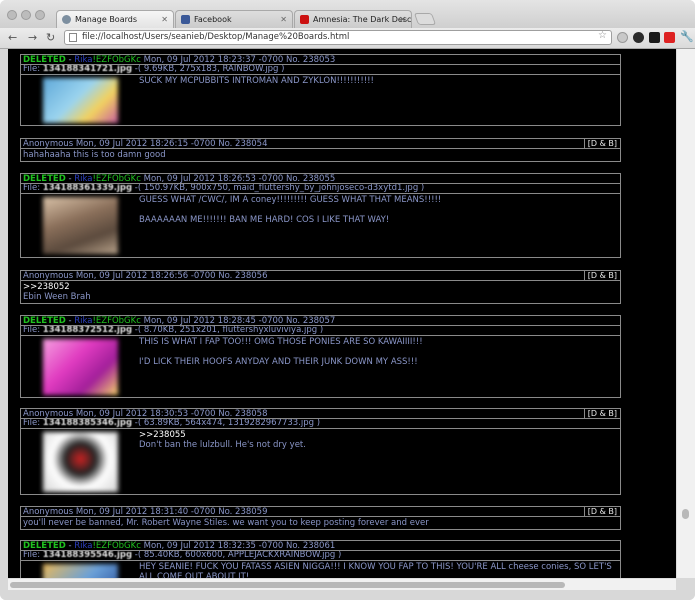 This screenshot has height=600, width=695. Describe the element at coordinates (669, 37) in the screenshot. I see `extension-red-icon` at that location.